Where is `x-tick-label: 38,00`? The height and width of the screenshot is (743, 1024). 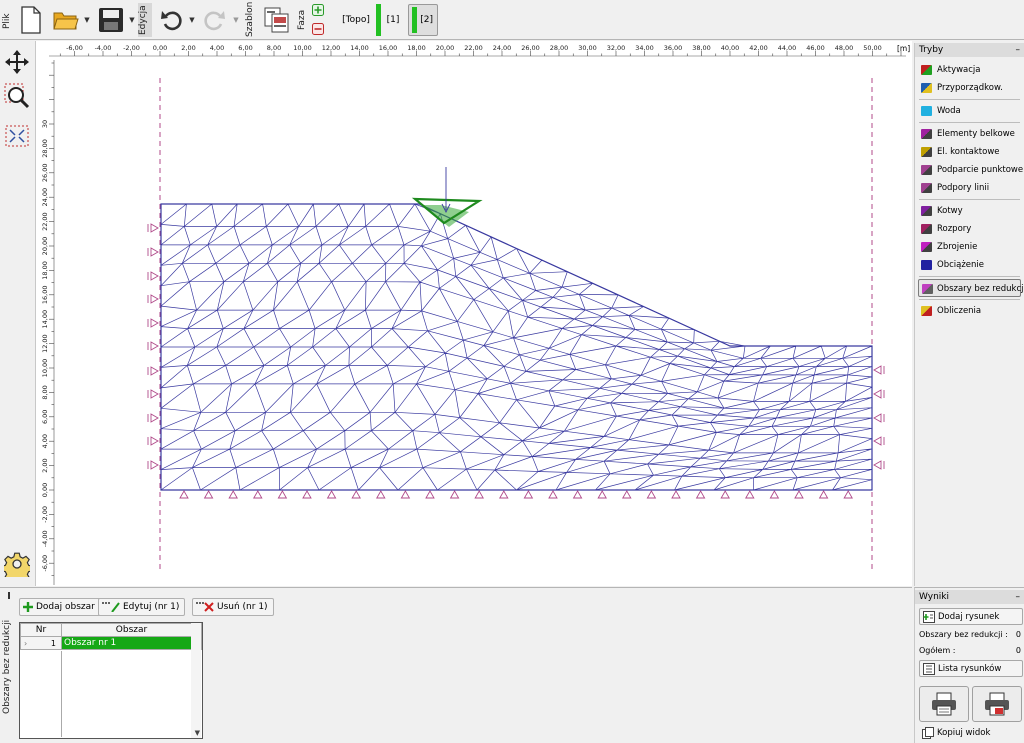
x-tick-label: 38,00 is located at coordinates (701, 48).